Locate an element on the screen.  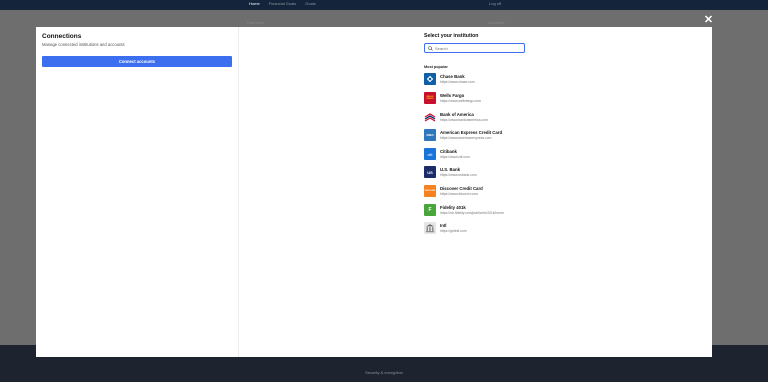
us-bank-logo-icon: US is located at coordinates (430, 172).